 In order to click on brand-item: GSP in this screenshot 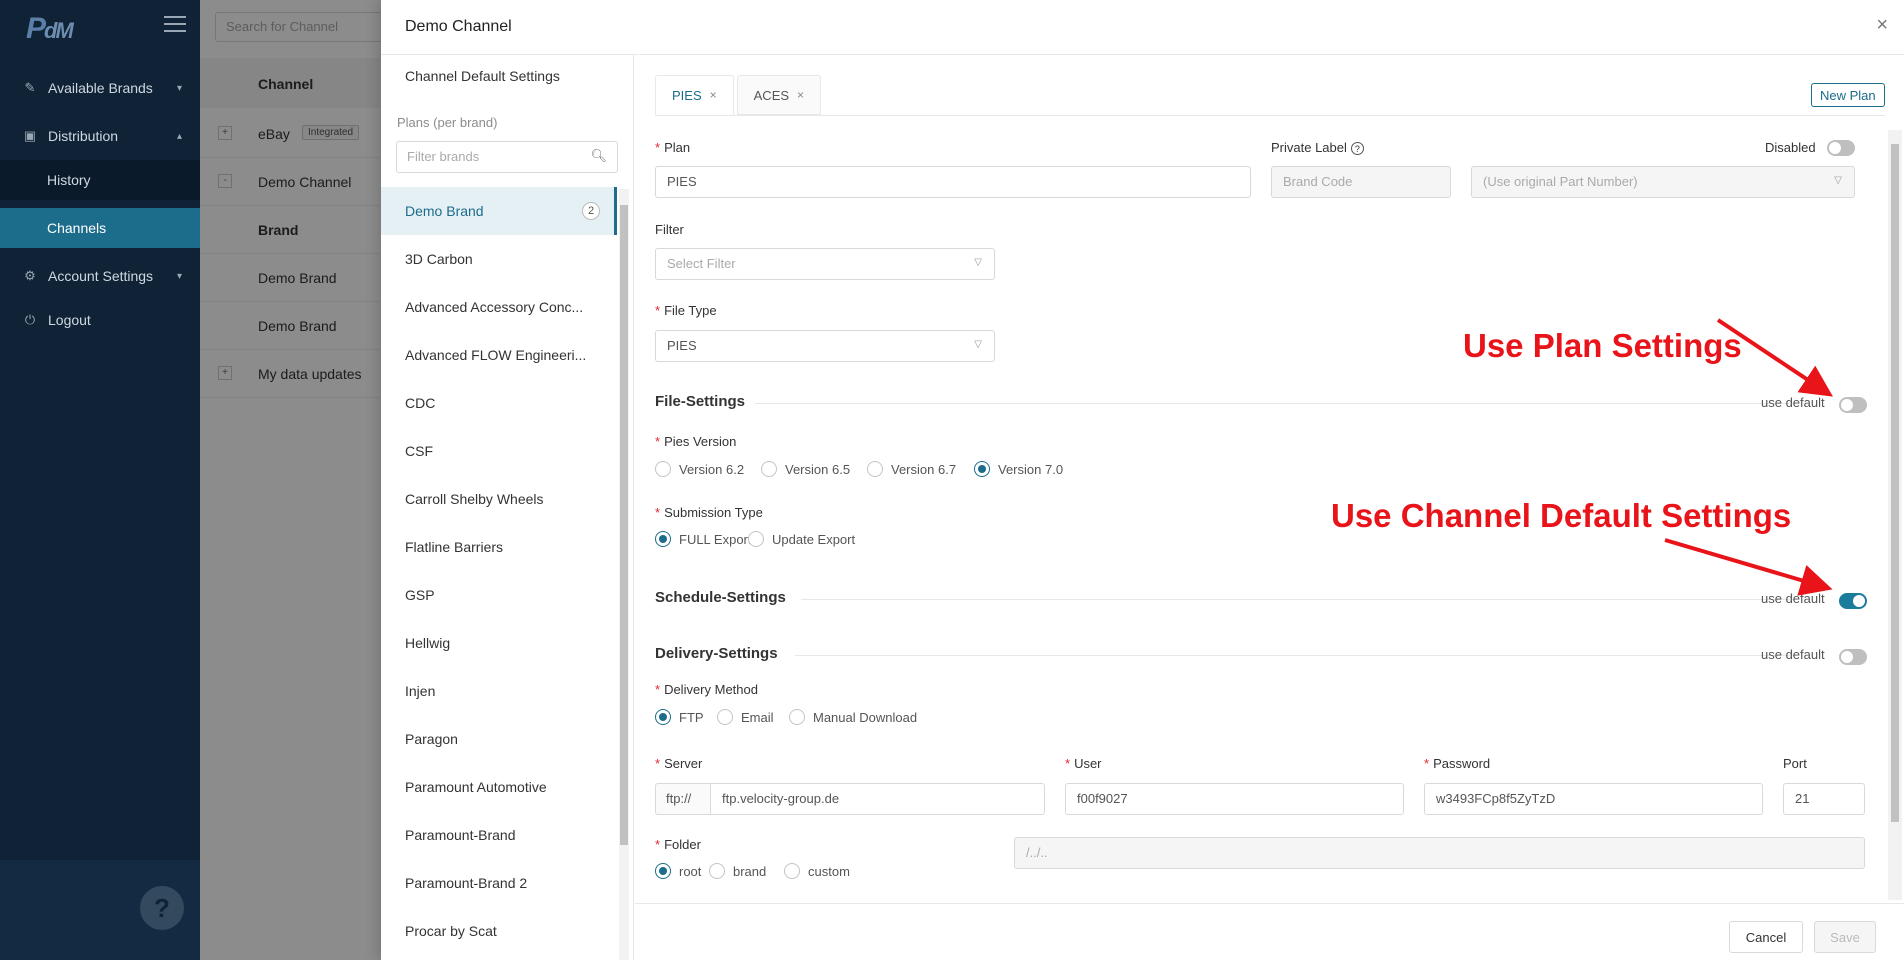, I will do `click(499, 595)`.